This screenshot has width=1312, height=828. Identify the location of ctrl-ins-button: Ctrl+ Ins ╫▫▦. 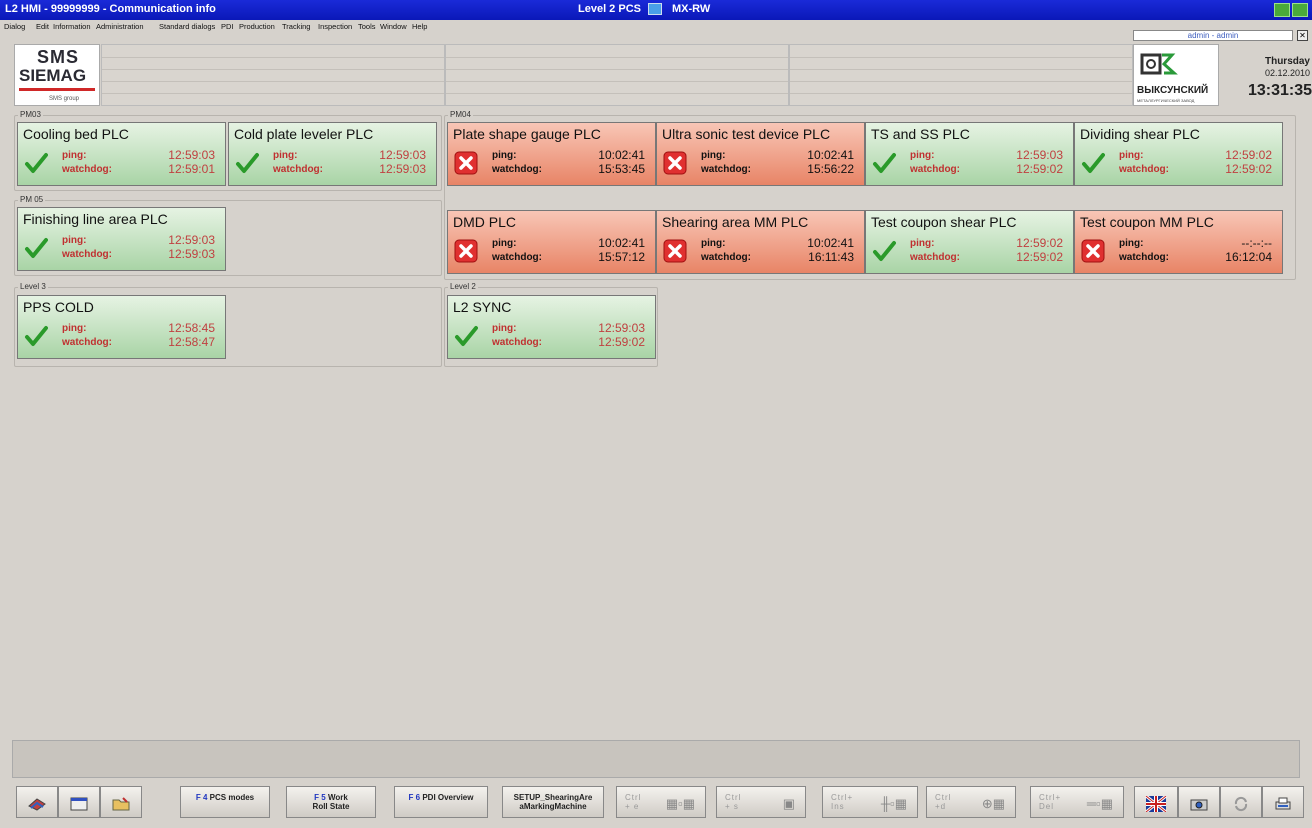
(870, 802).